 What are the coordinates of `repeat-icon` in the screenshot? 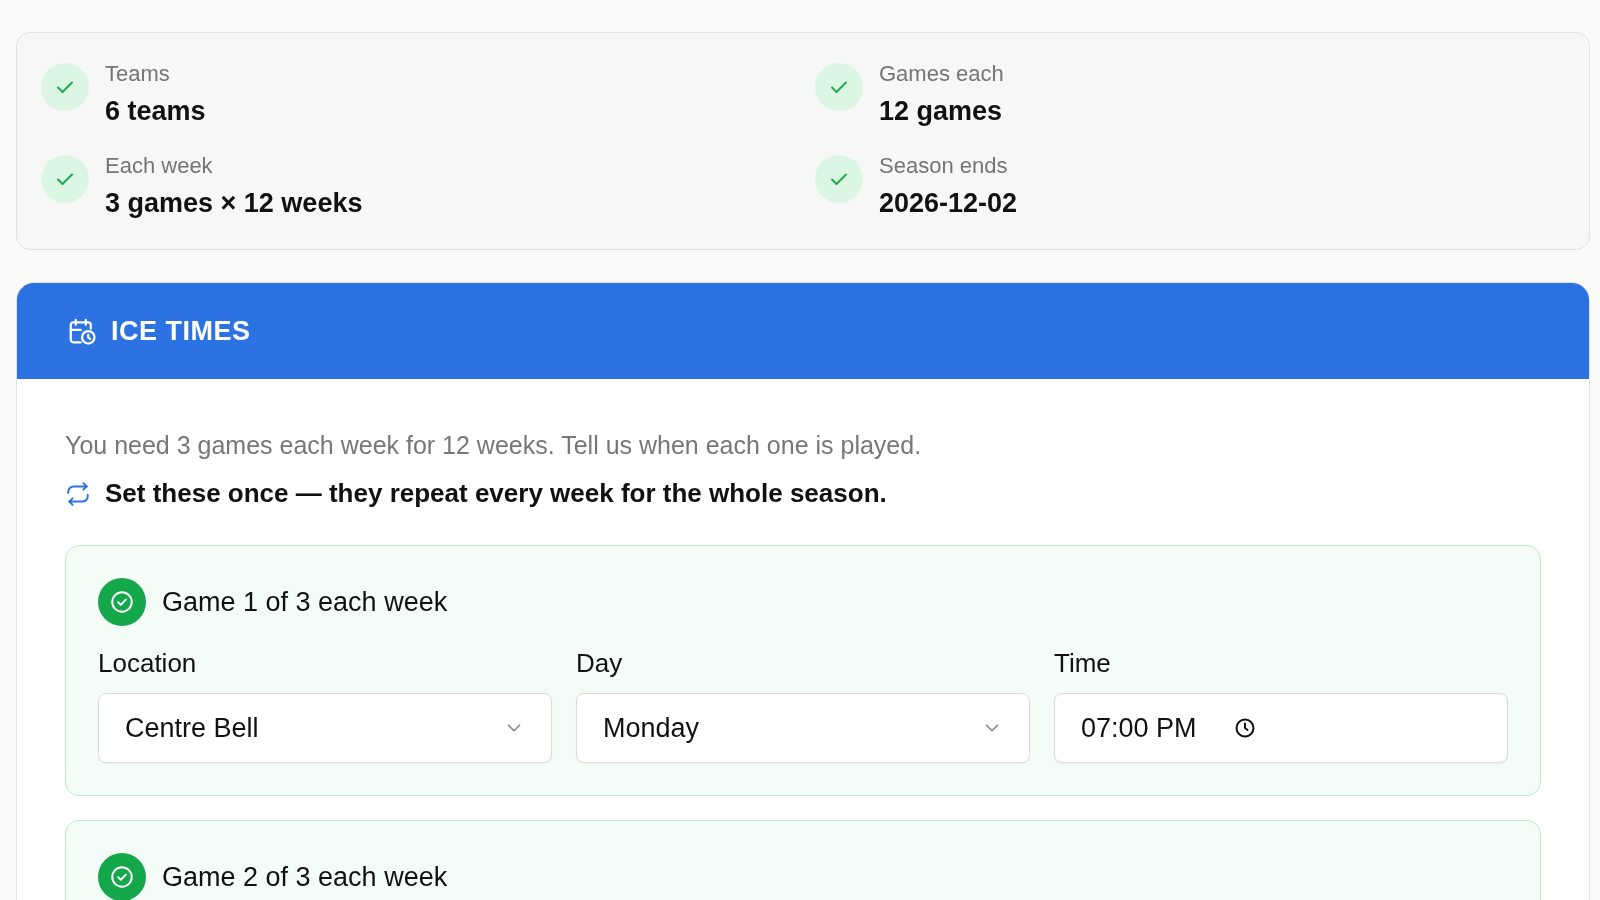 It's located at (78, 493).